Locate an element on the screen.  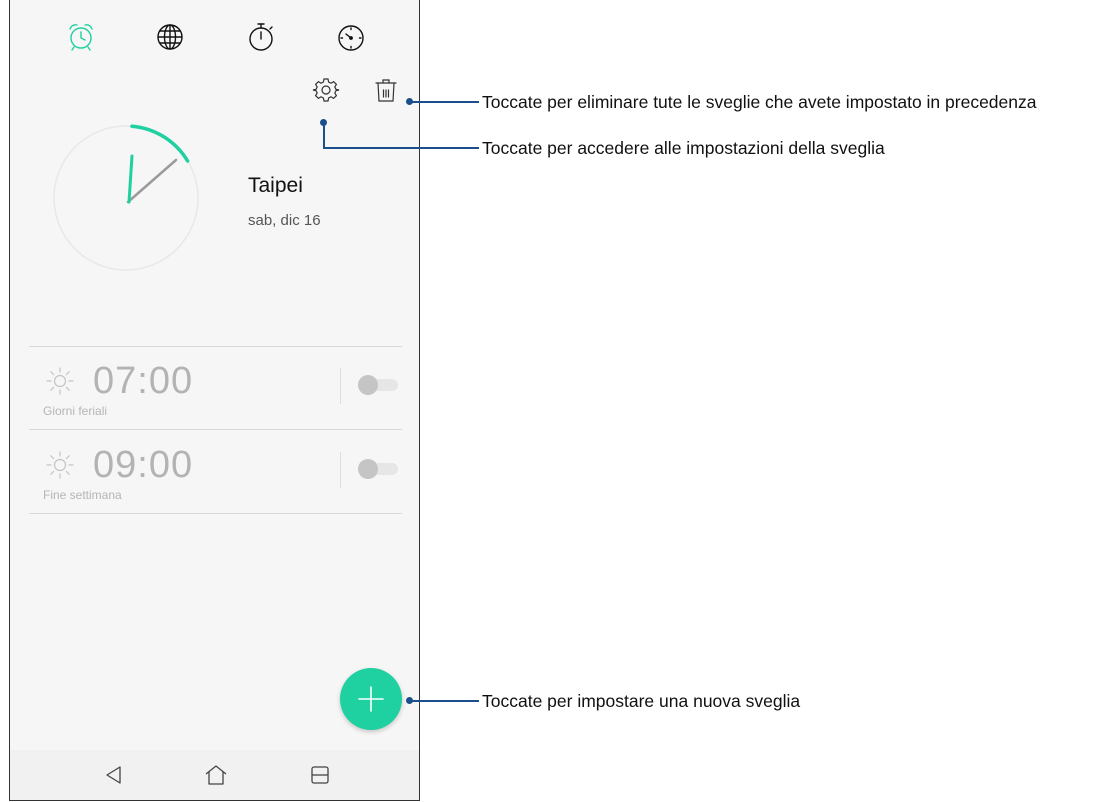
alarm-label: Giorni feriali is located at coordinates (75, 411).